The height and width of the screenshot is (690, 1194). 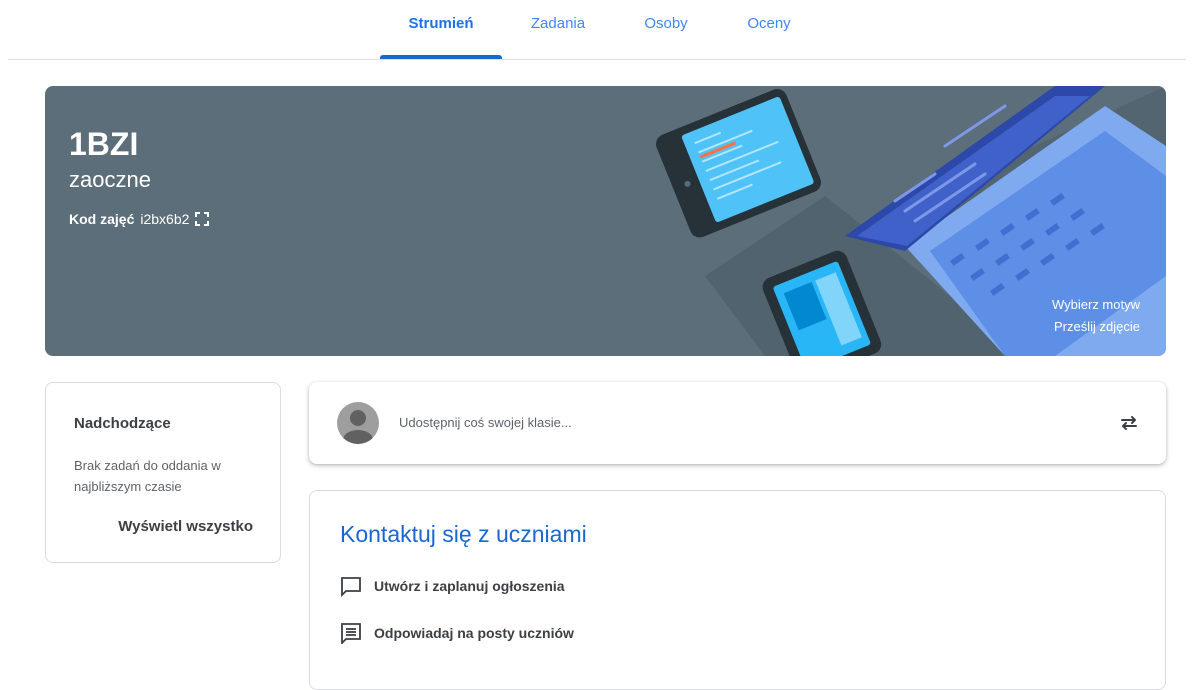 What do you see at coordinates (769, 29) in the screenshot?
I see `tab-oceny: Oceny` at bounding box center [769, 29].